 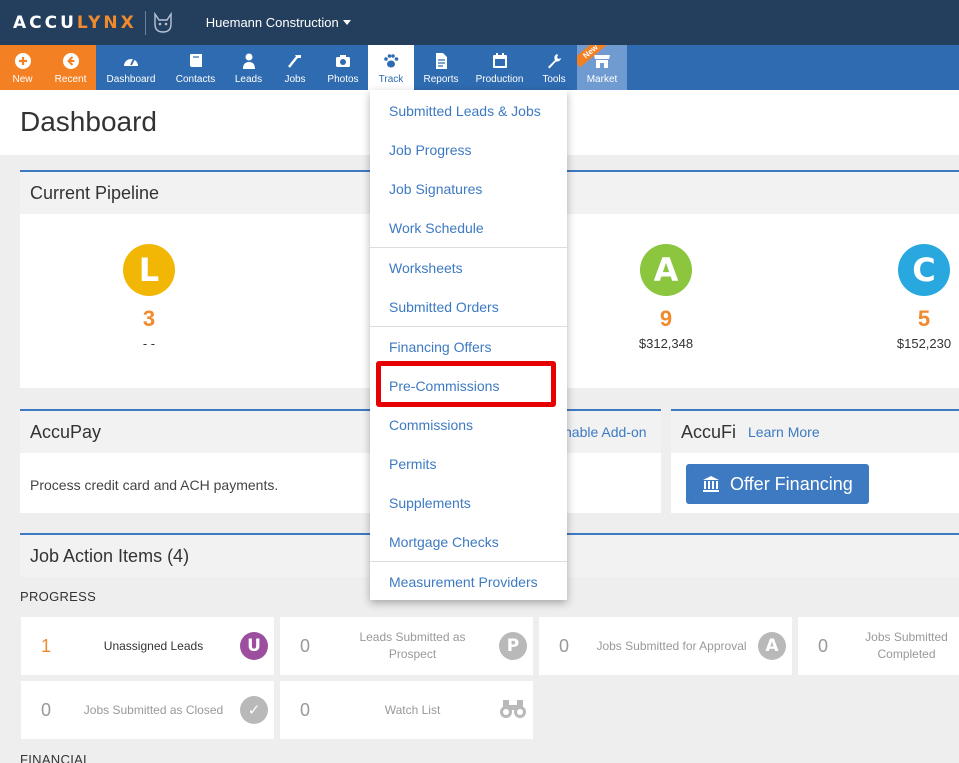 I want to click on lead-badge: L, so click(x=149, y=270).